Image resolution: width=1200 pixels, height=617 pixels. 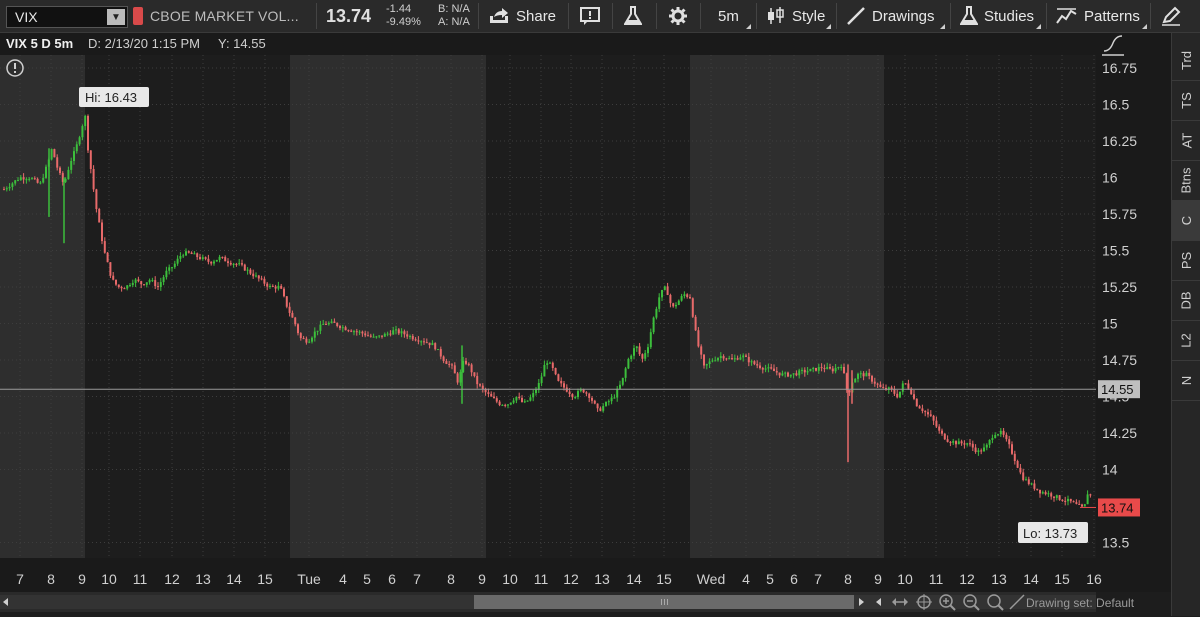 I want to click on timeframe-button: 5m, so click(x=728, y=16).